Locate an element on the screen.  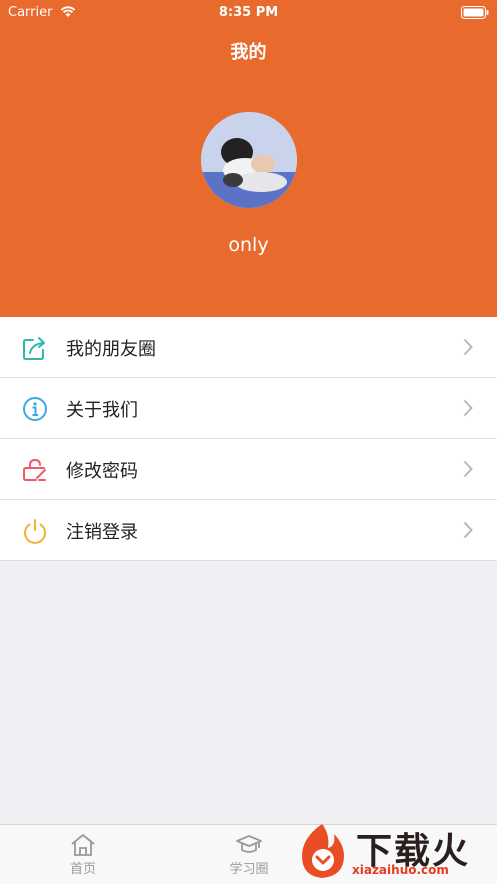
flame-logo-icon is located at coordinates (323, 851).